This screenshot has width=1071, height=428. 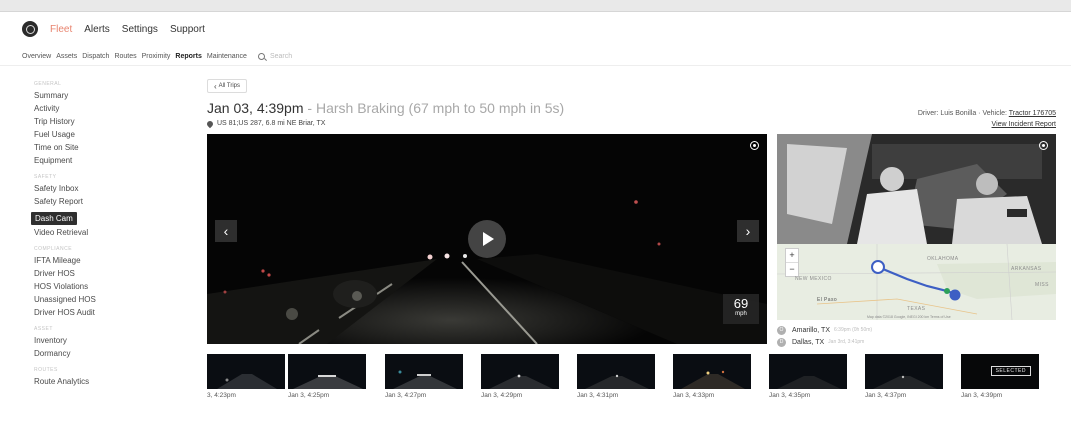 What do you see at coordinates (813, 279) in the screenshot?
I see `map-label-new-mexico: NEW MEXICO` at bounding box center [813, 279].